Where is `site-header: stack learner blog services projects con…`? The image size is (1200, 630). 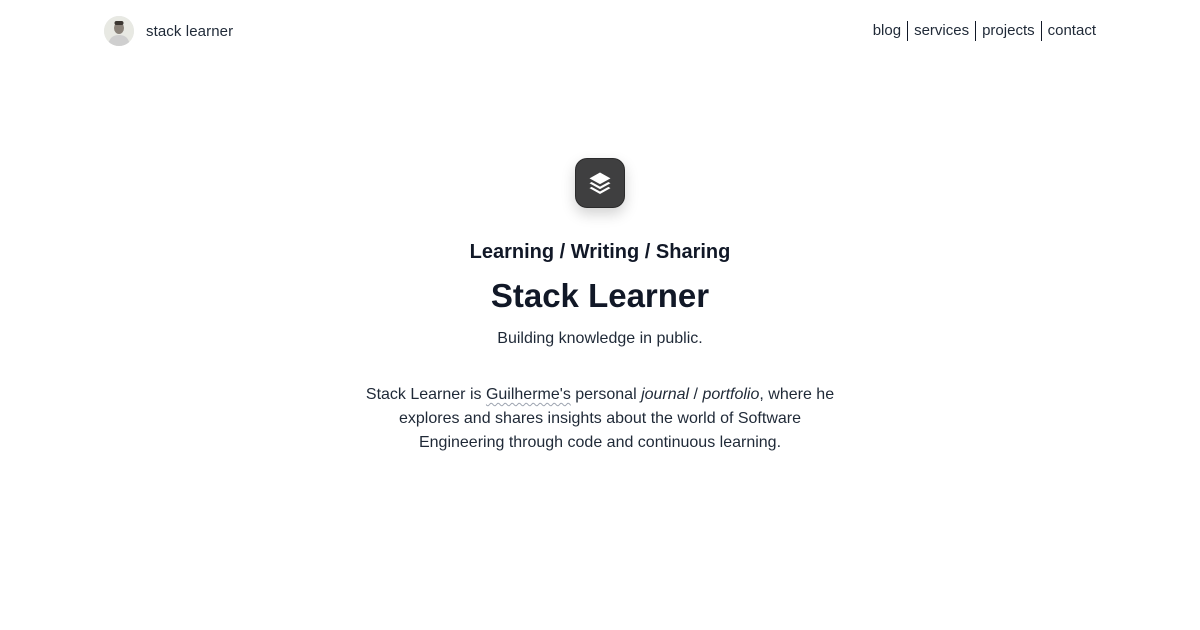 site-header: stack learner blog services projects con… is located at coordinates (600, 31).